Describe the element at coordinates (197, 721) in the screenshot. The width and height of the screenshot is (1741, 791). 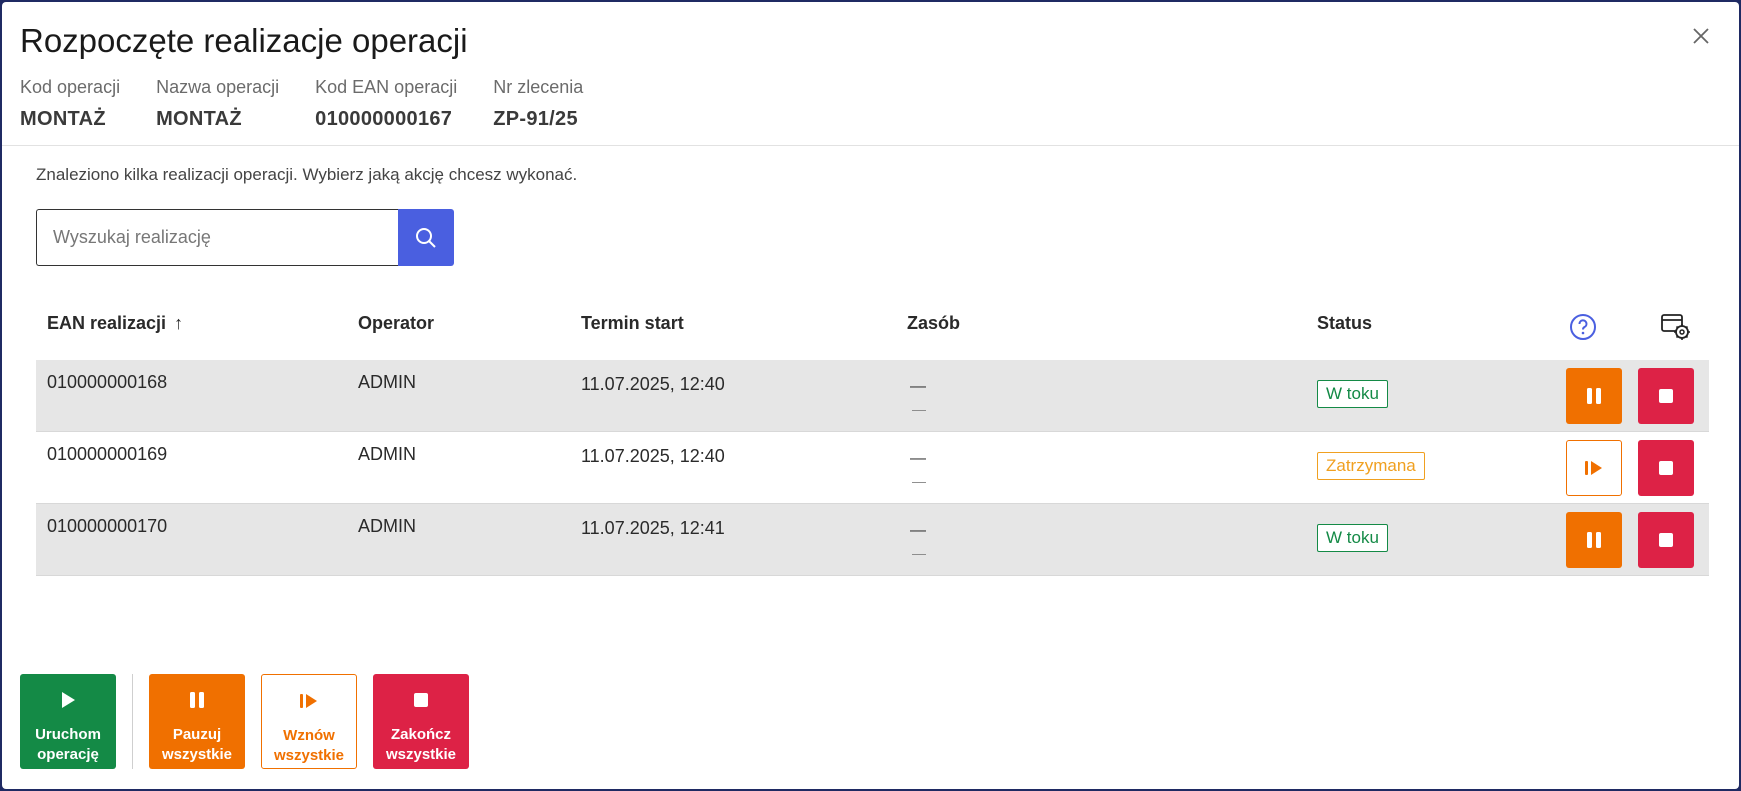
I see `pause-all-button: Pauzuj wszystkie` at that location.